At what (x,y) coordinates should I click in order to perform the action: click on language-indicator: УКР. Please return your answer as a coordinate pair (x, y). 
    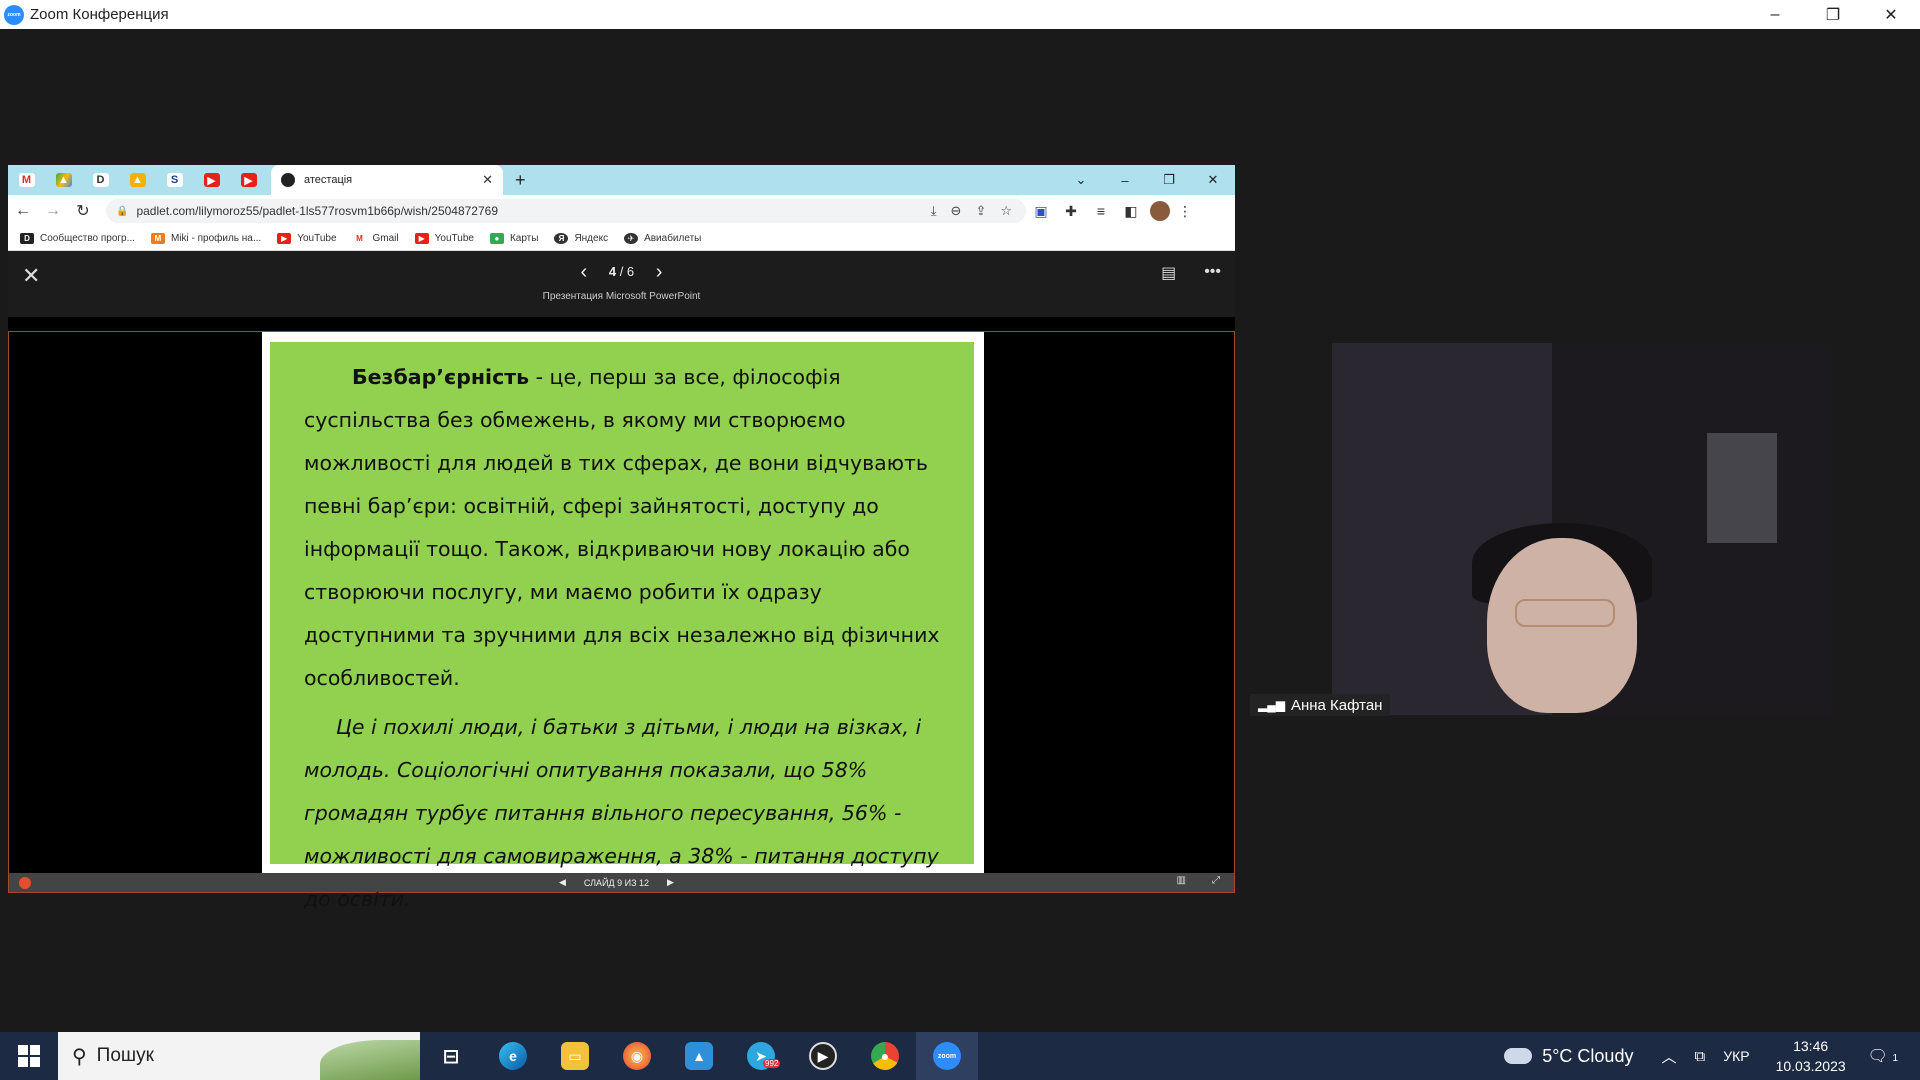
    Looking at the image, I should click on (1736, 1056).